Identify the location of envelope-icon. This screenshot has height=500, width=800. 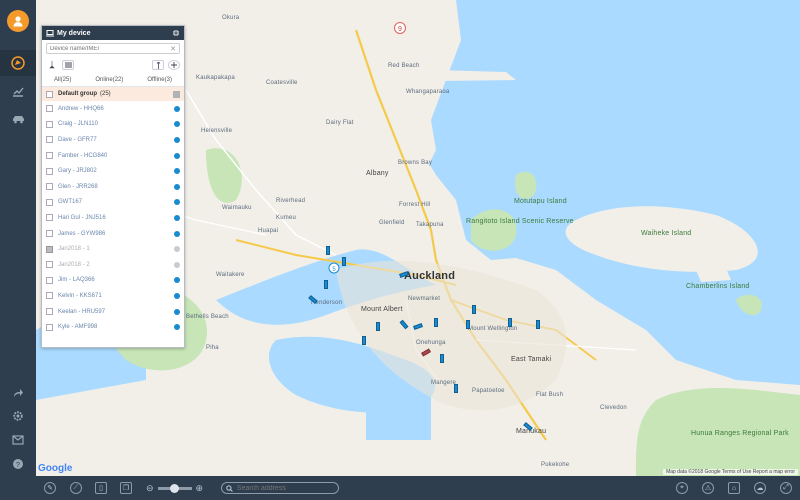
(18, 440).